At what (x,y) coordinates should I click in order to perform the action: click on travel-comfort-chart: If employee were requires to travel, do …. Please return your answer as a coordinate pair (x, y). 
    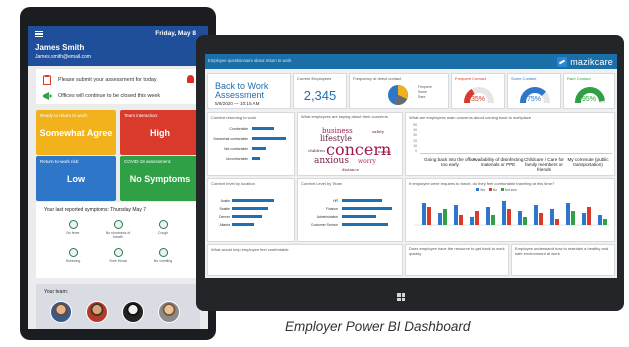
    Looking at the image, I should click on (510, 210).